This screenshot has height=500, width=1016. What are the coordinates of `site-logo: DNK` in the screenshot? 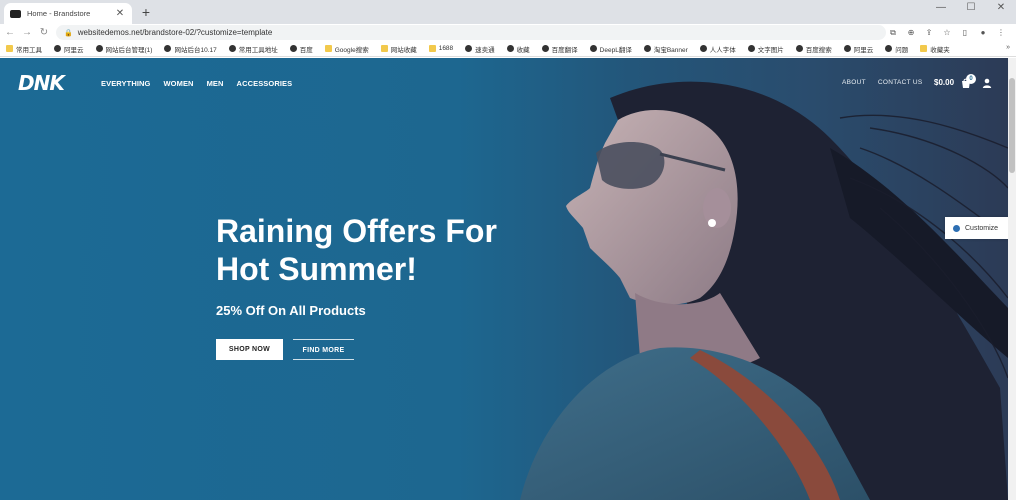 It's located at (41, 83).